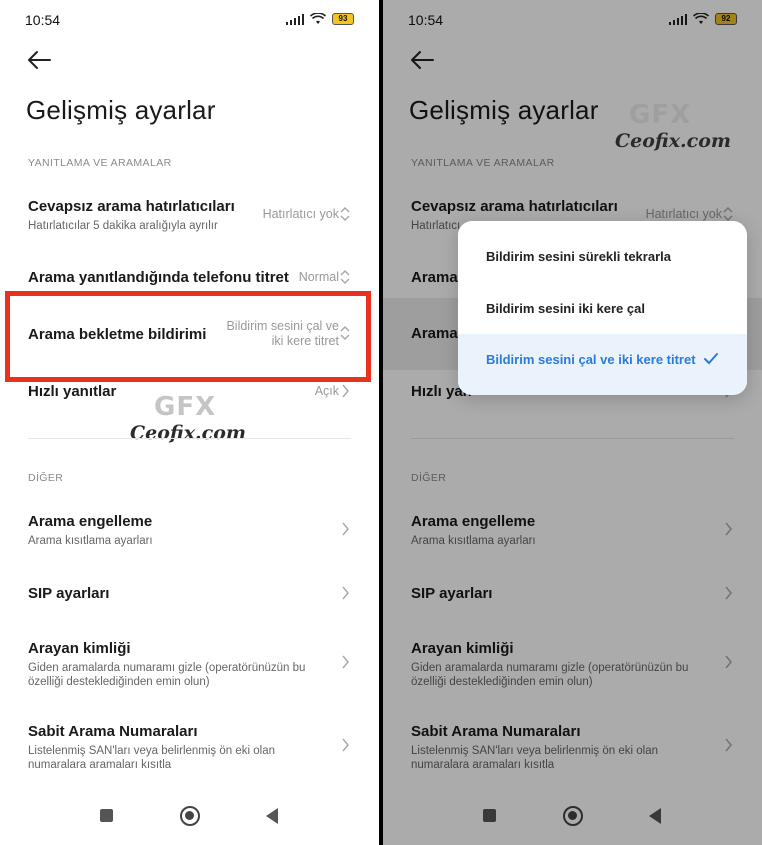 This screenshot has height=845, width=762. I want to click on signal-icon, so click(294, 19).